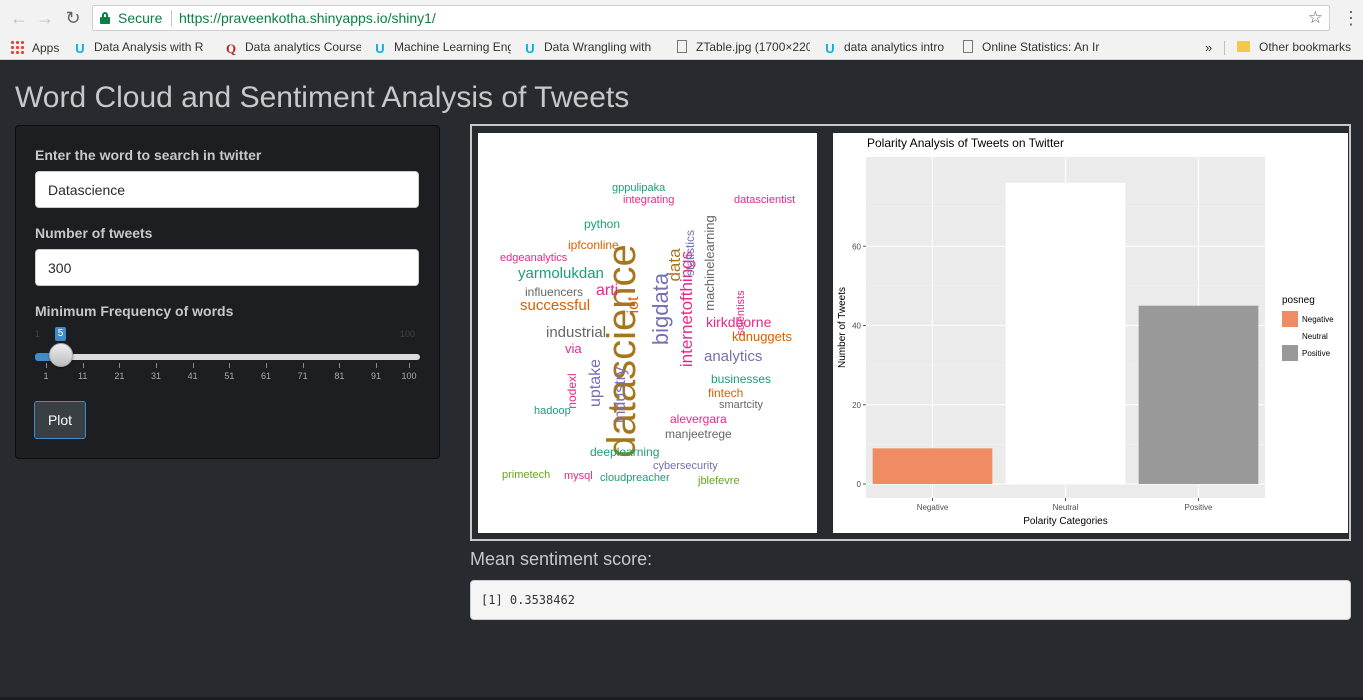 The width and height of the screenshot is (1363, 700). I want to click on bookmark-ztable: ZTable.jpg (1700×220, so click(743, 48).